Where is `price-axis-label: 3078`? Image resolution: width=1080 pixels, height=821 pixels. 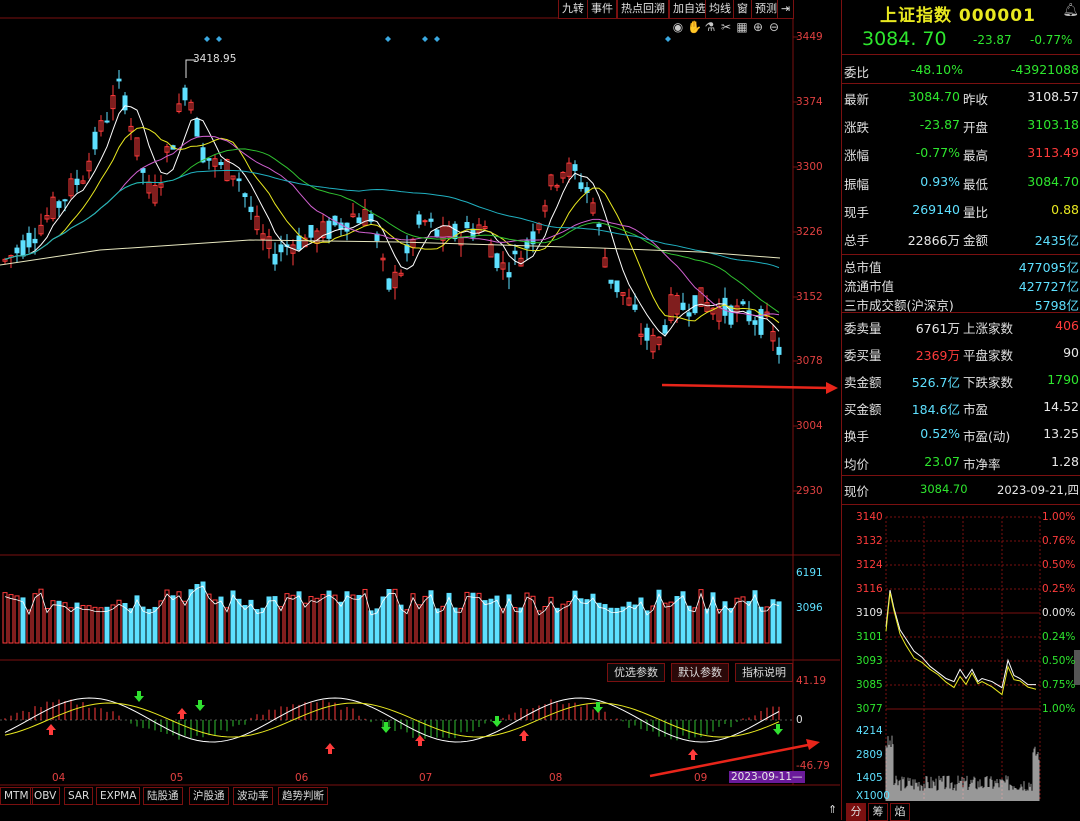 price-axis-label: 3078 is located at coordinates (809, 361).